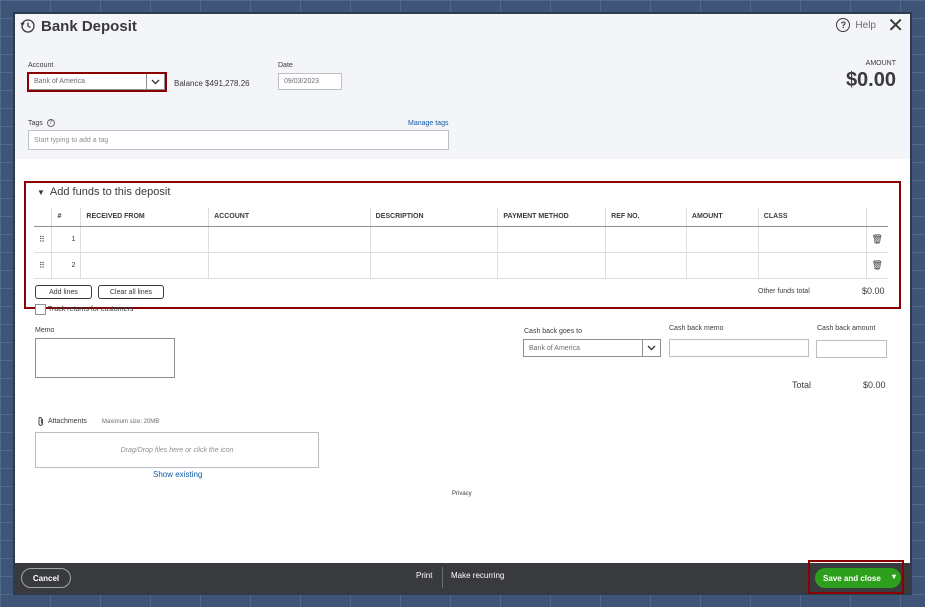  What do you see at coordinates (552, 217) in the screenshot?
I see `col-payment-method: PAYMENT METHOD` at bounding box center [552, 217].